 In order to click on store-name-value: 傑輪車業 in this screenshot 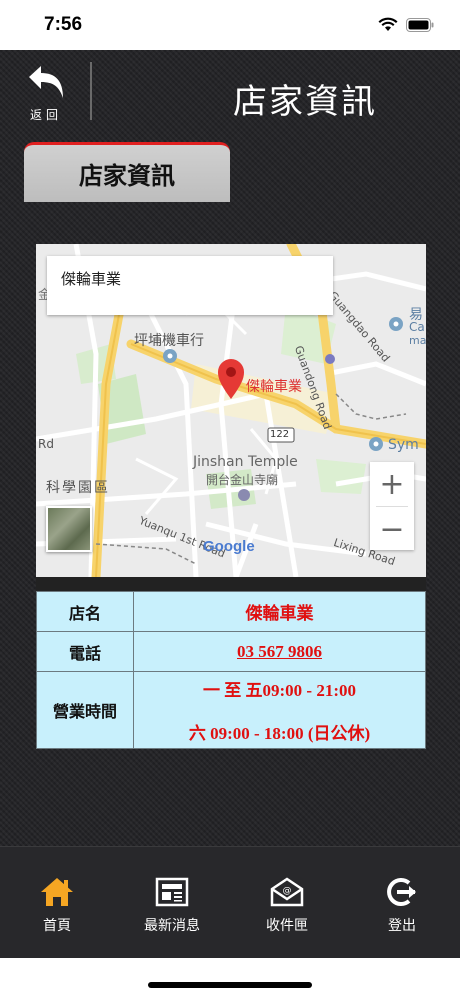, I will do `click(279, 611)`.